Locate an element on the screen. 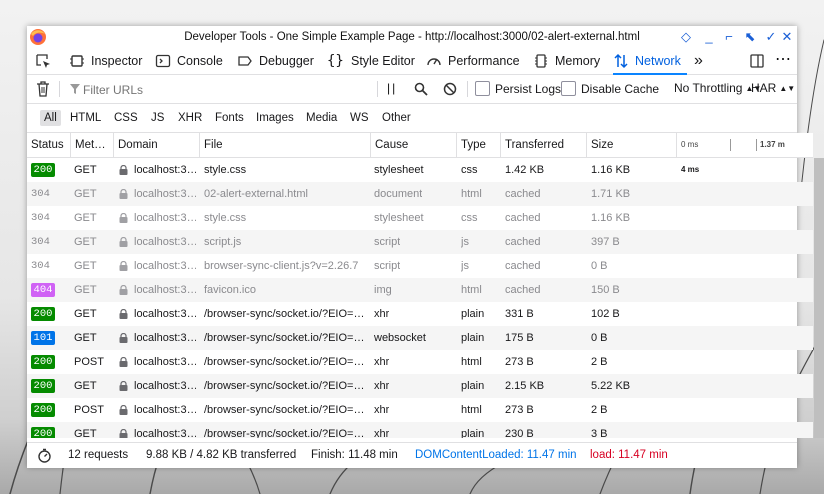  column-header-transferred: Transferred is located at coordinates (544, 145).